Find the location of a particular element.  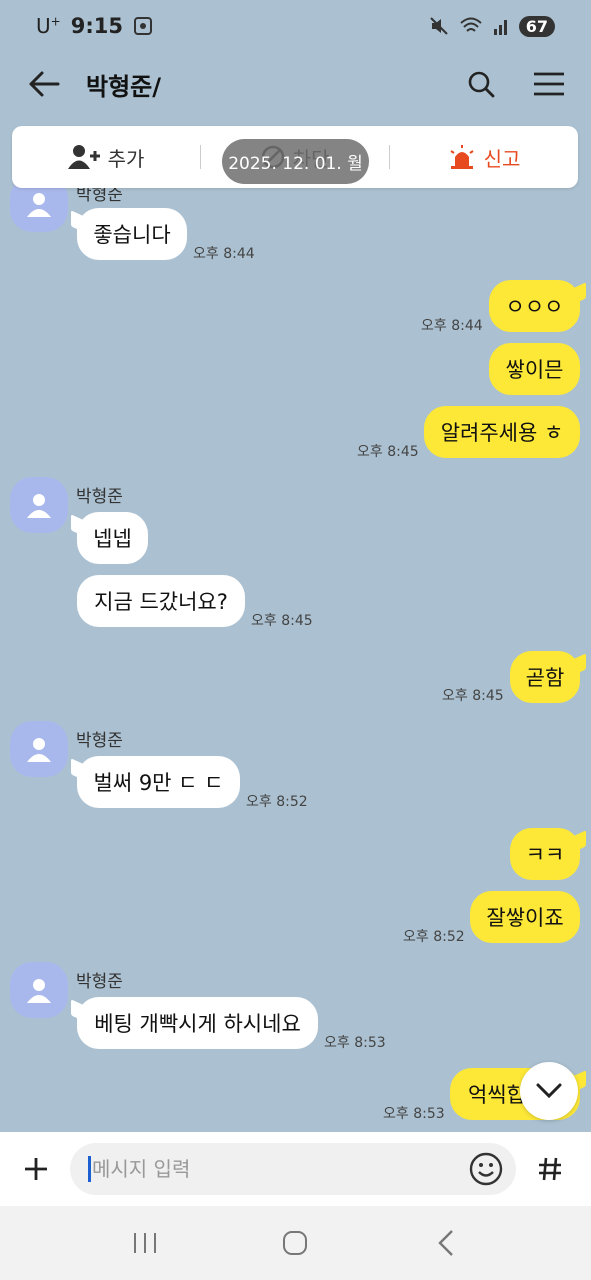

emoji-button is located at coordinates (486, 1169).